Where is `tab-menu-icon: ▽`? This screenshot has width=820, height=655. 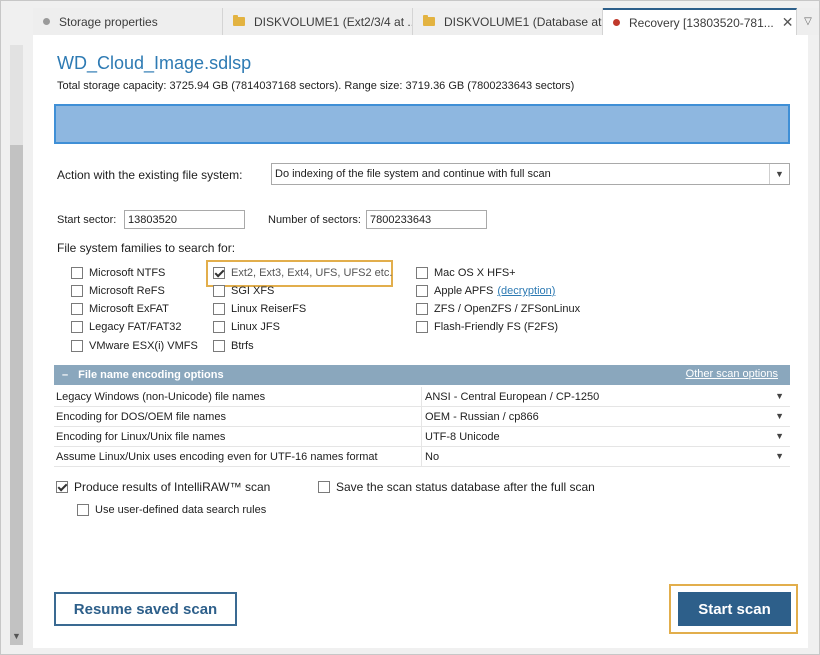 tab-menu-icon: ▽ is located at coordinates (808, 21).